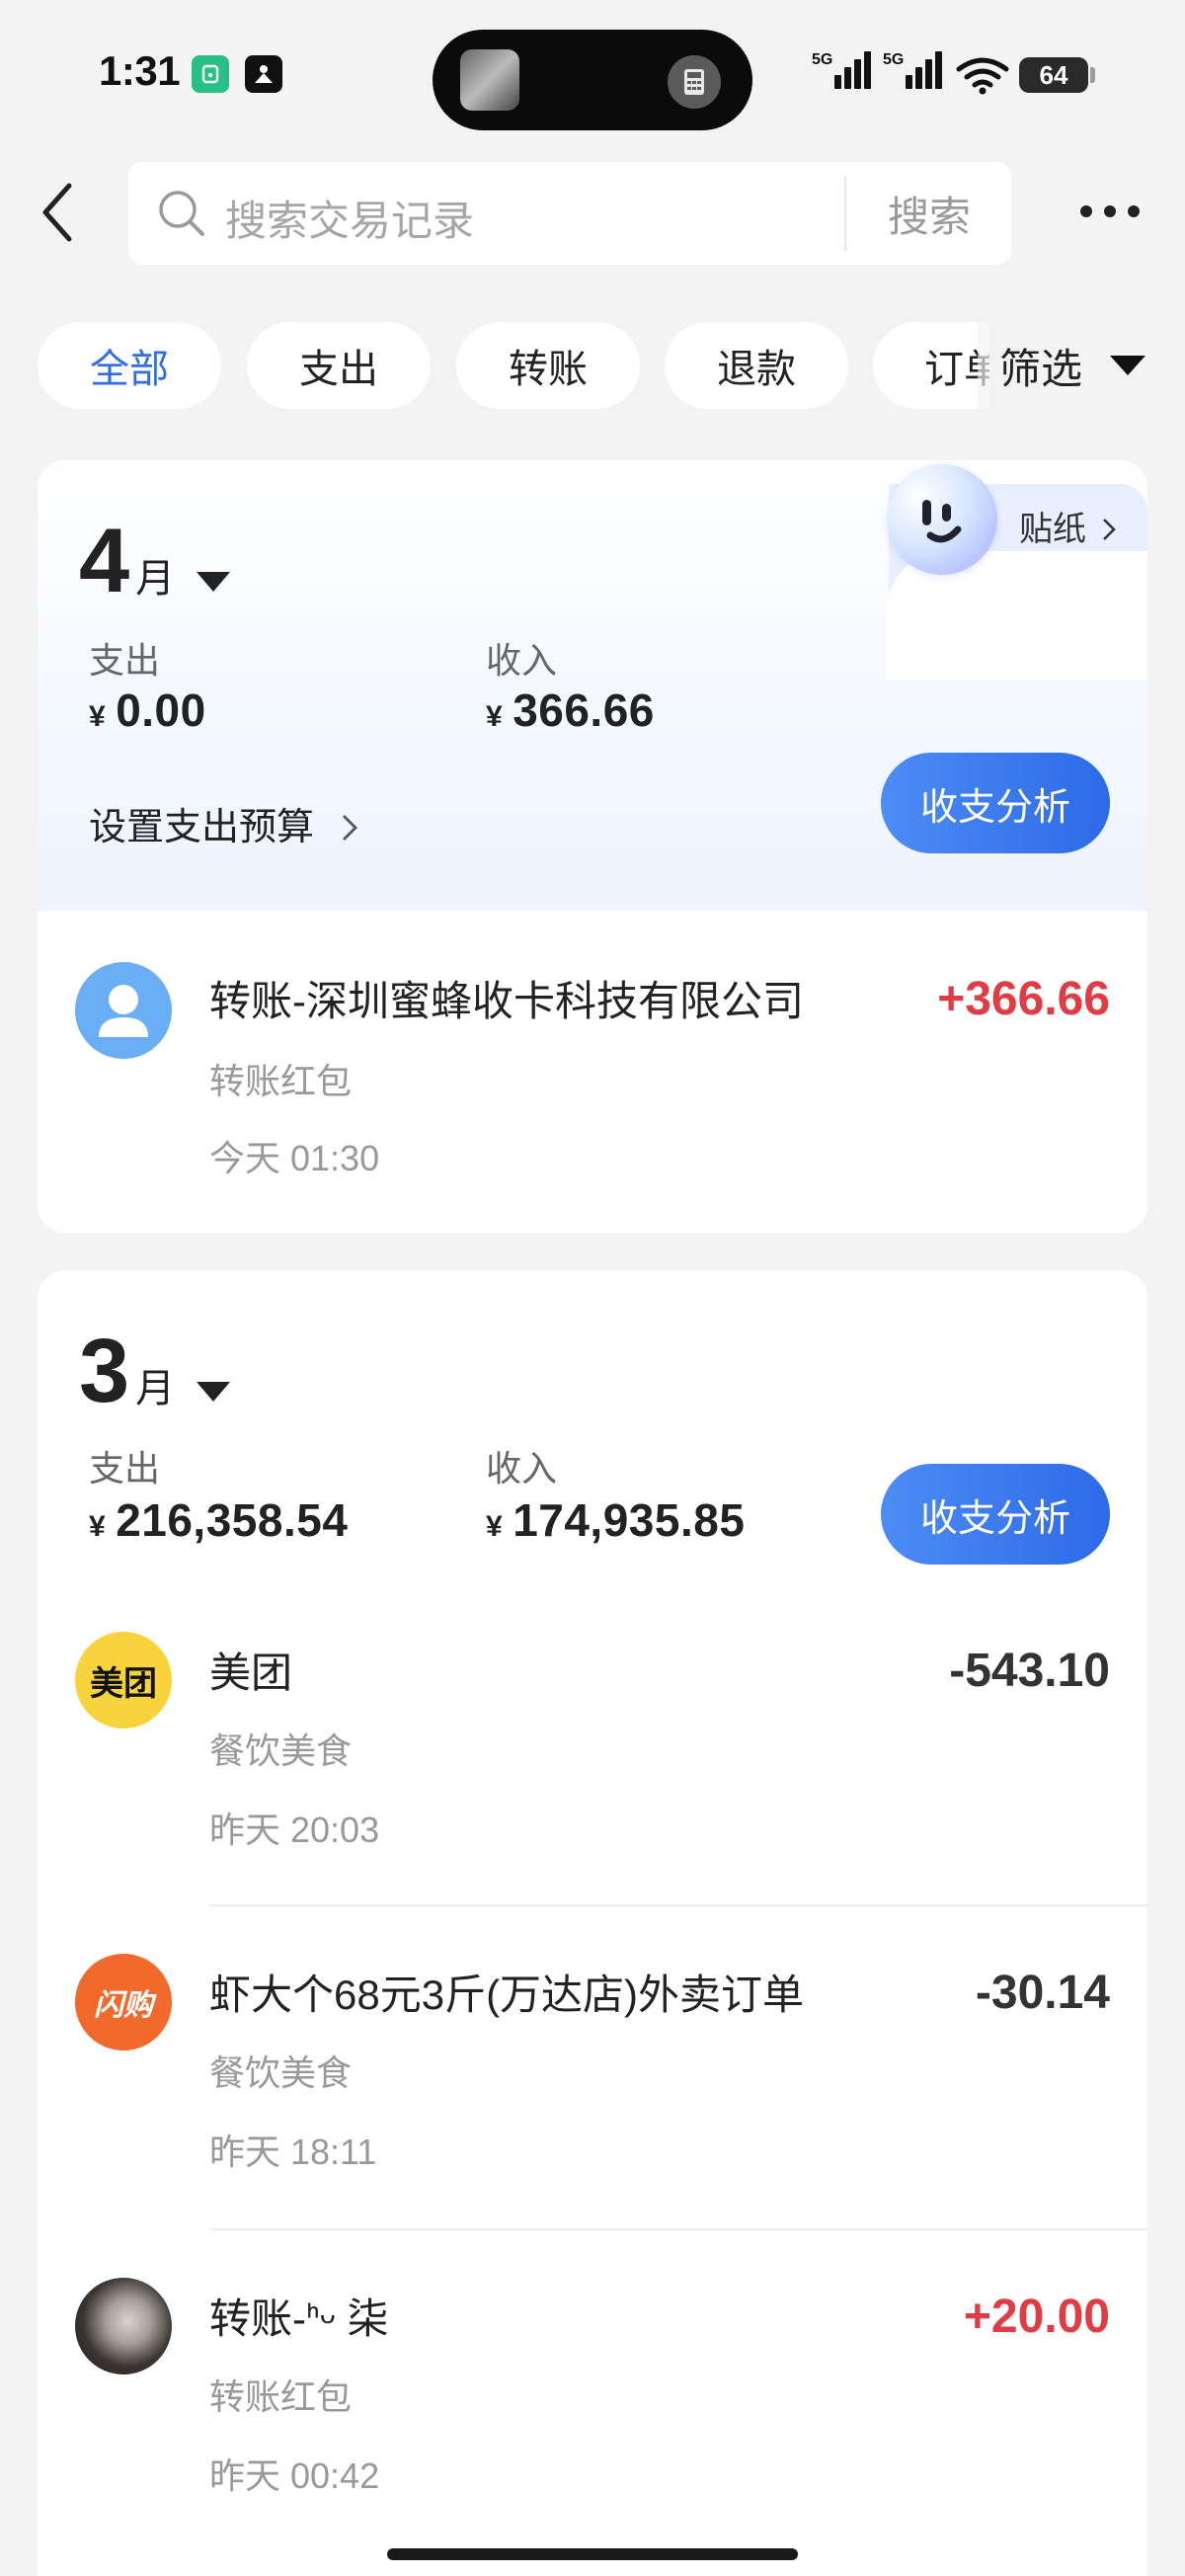 The width and height of the screenshot is (1185, 2576). What do you see at coordinates (350, 221) in the screenshot?
I see `search-placeholder: 搜索交易记录` at bounding box center [350, 221].